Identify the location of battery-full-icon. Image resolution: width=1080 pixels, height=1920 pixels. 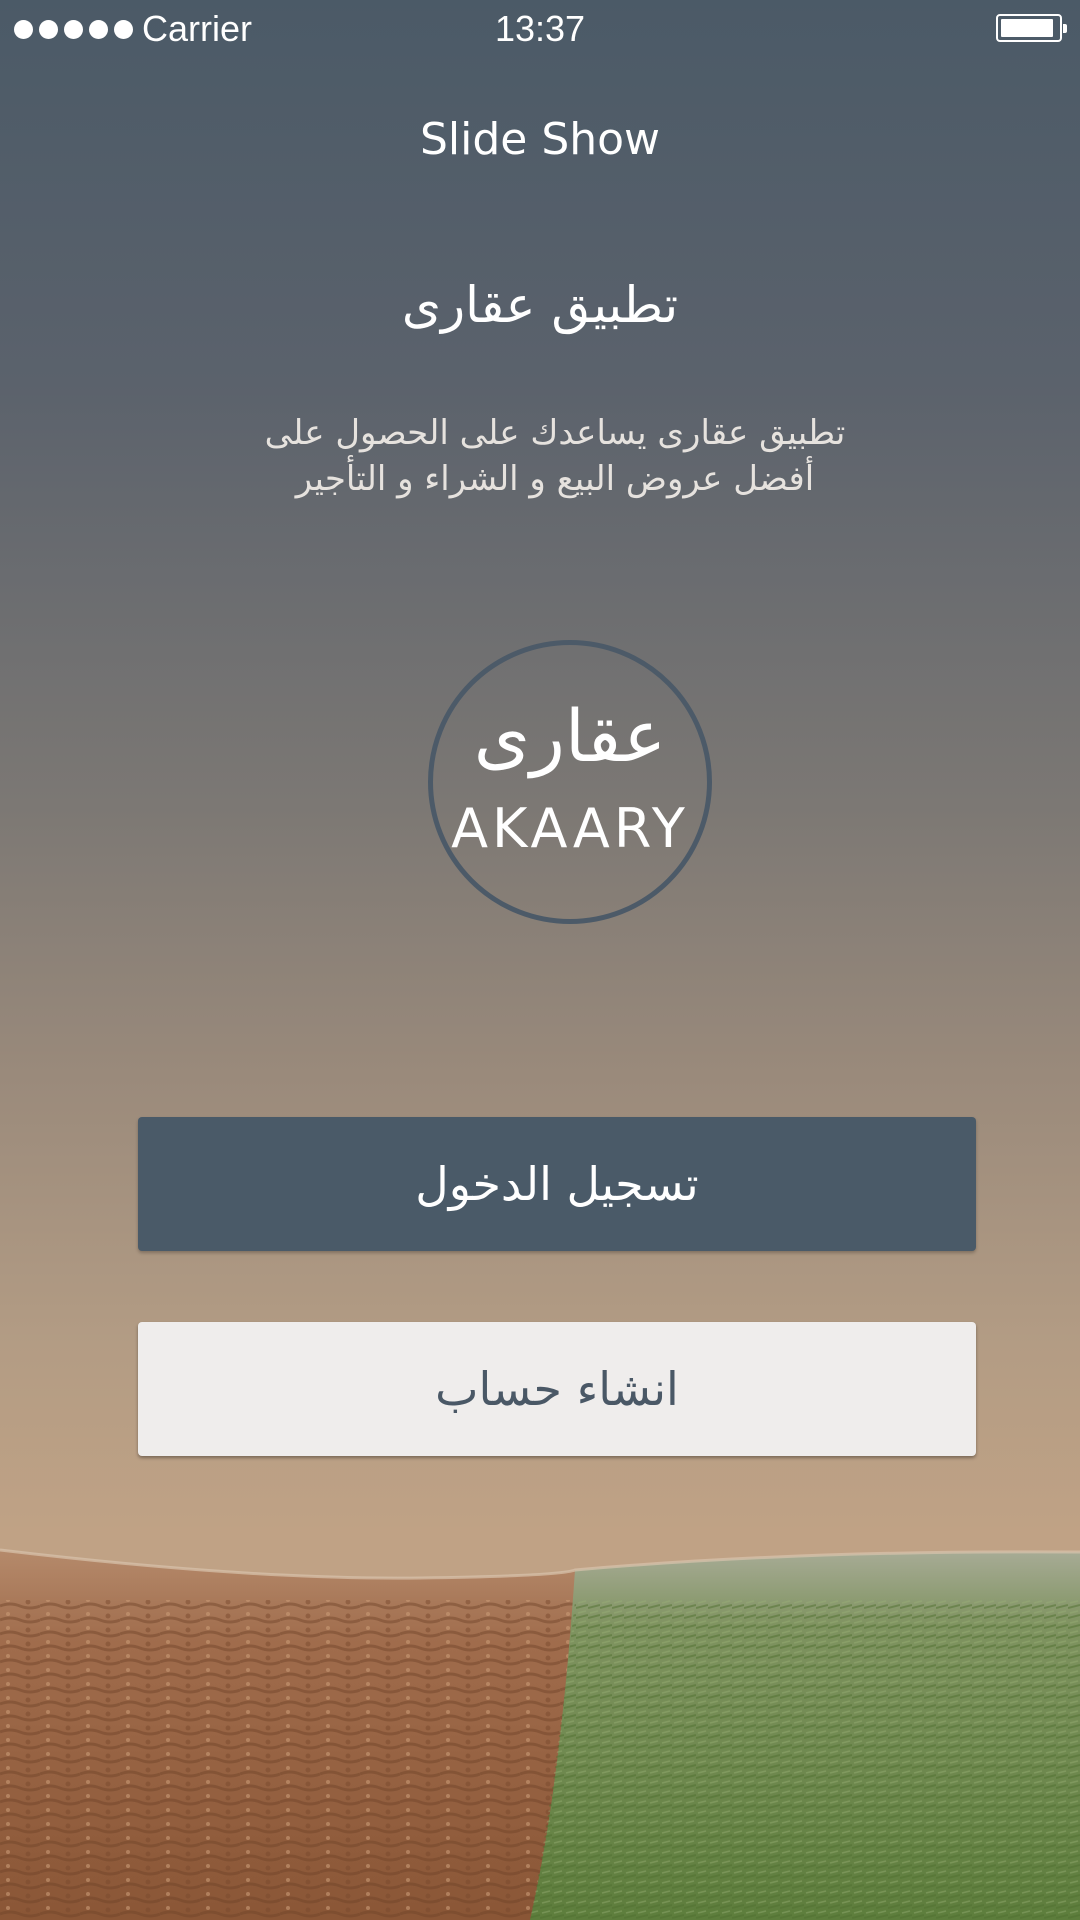
(1031, 28).